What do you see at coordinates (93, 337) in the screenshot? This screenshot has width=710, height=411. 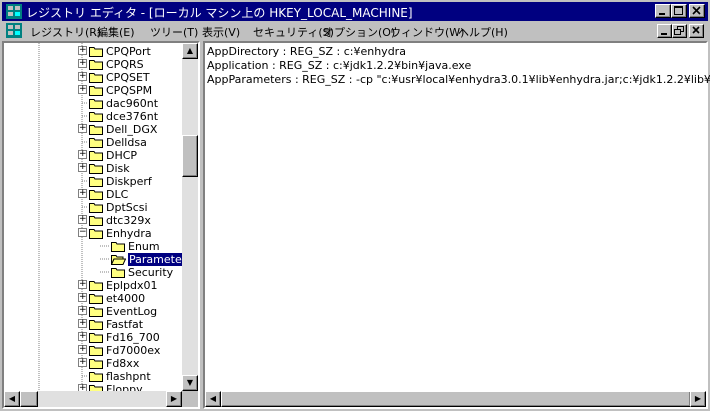 I see `tree-node: + Fd16_700` at bounding box center [93, 337].